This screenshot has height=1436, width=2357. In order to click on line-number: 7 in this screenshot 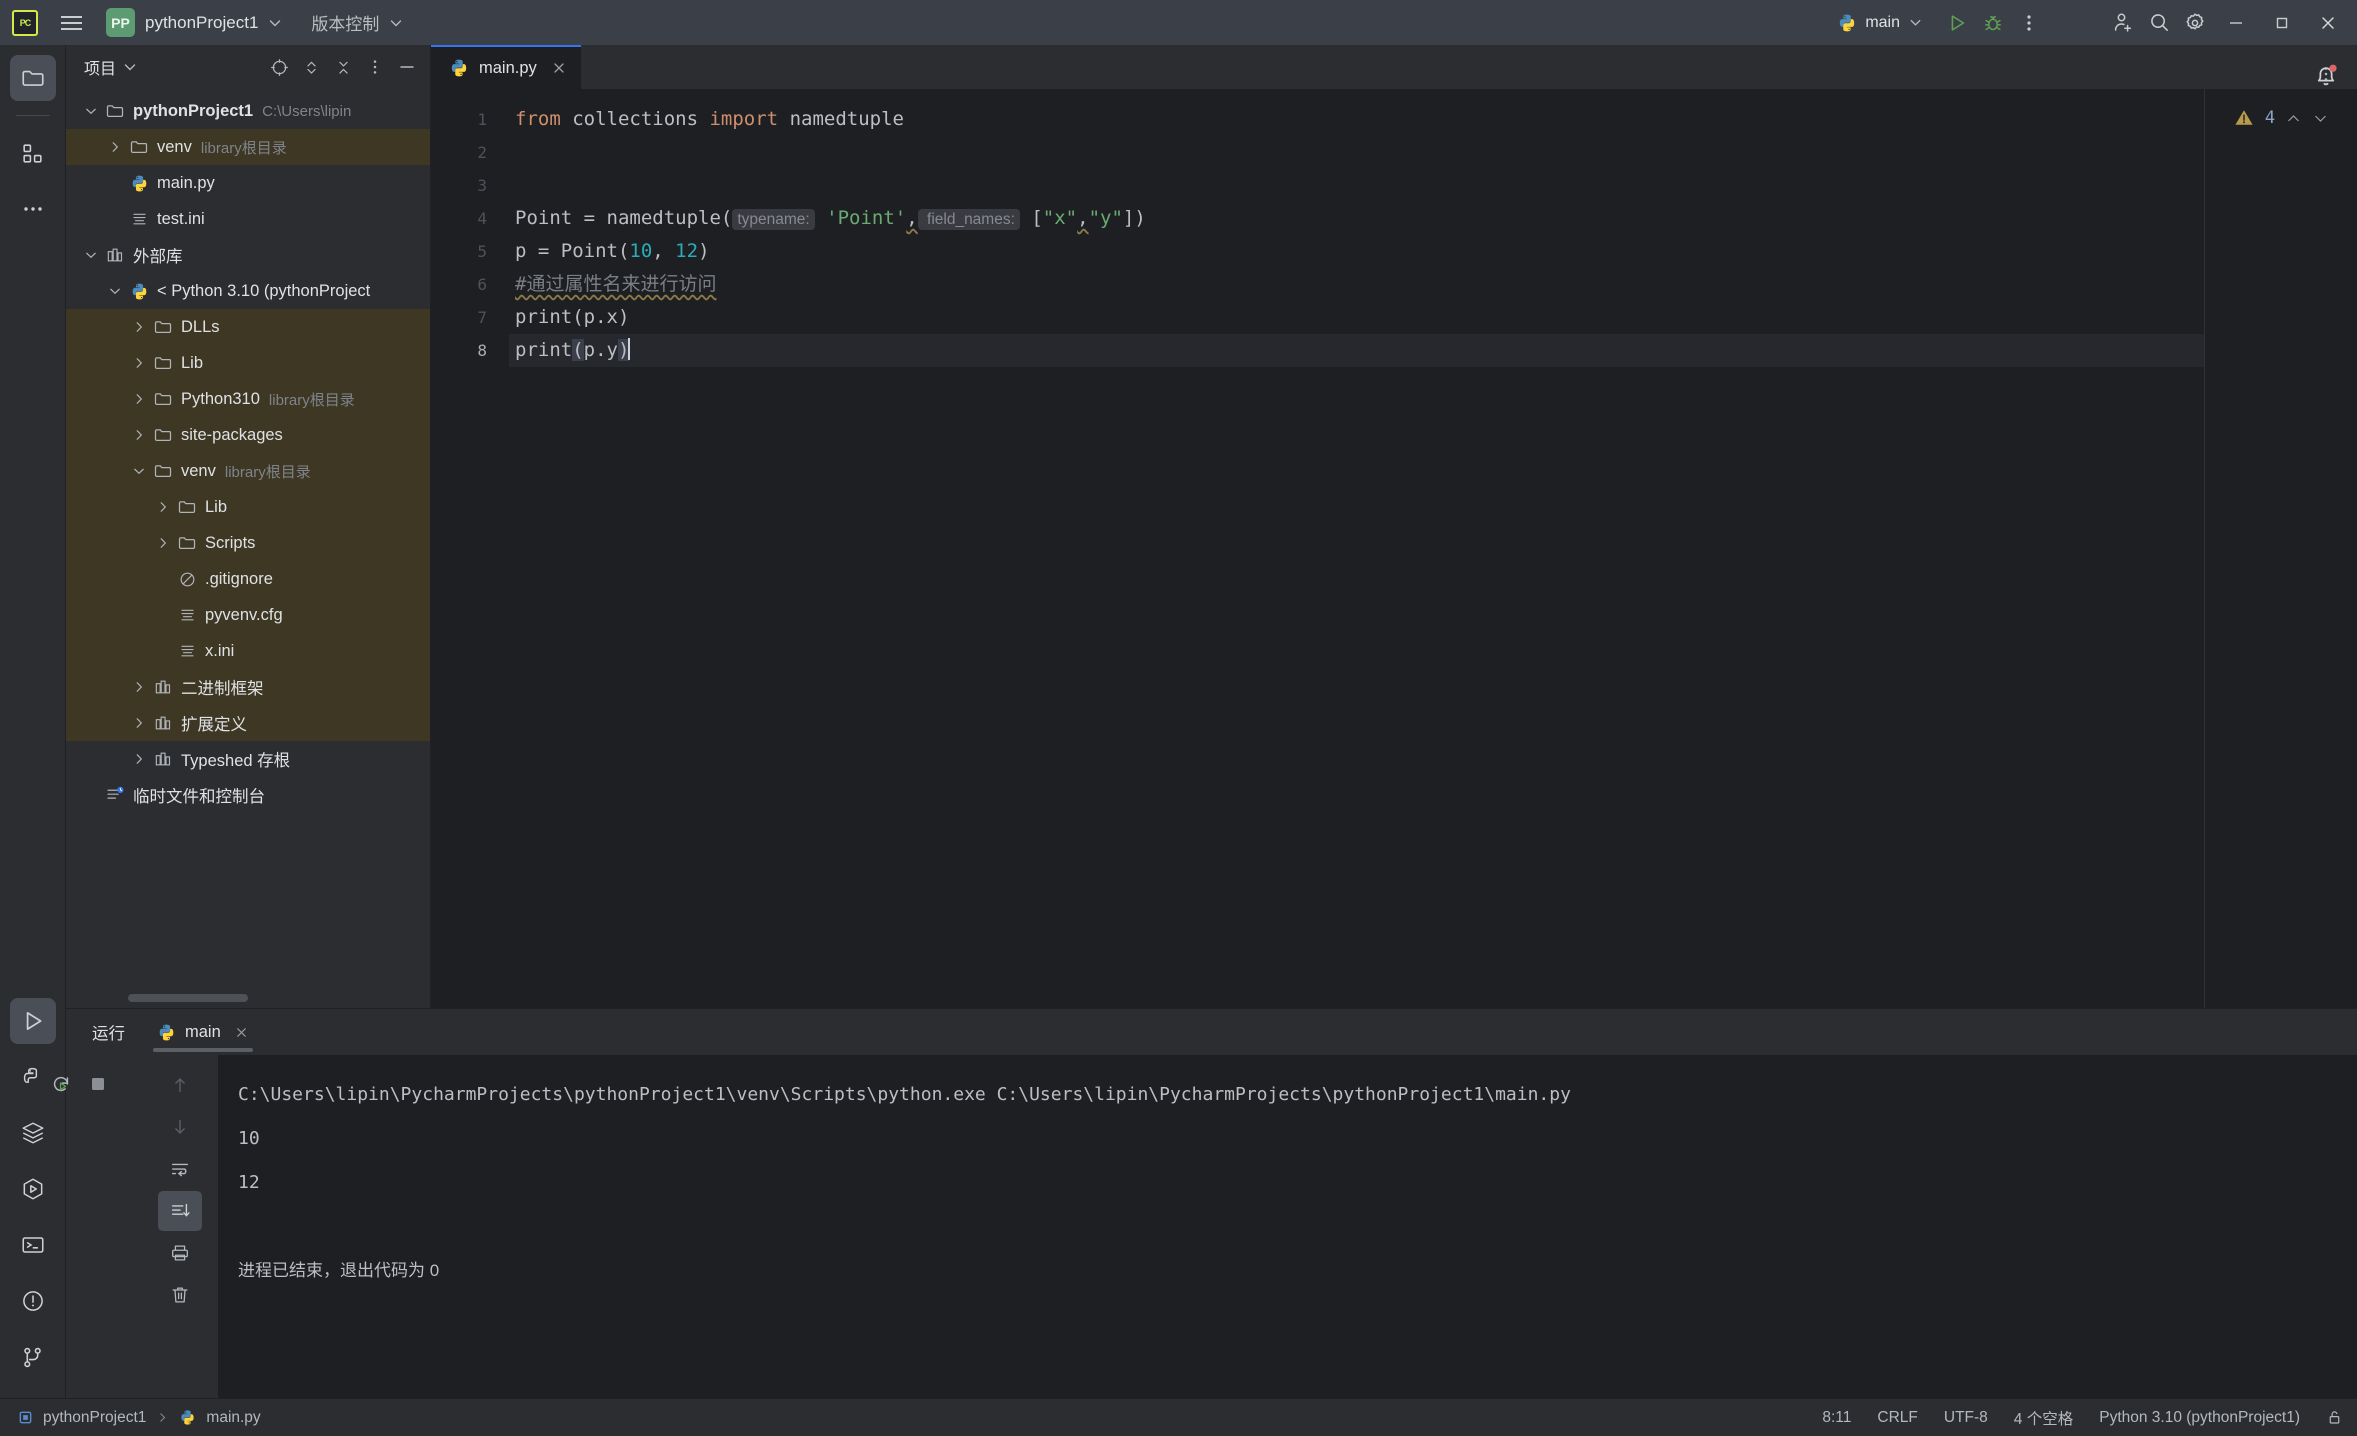, I will do `click(470, 317)`.